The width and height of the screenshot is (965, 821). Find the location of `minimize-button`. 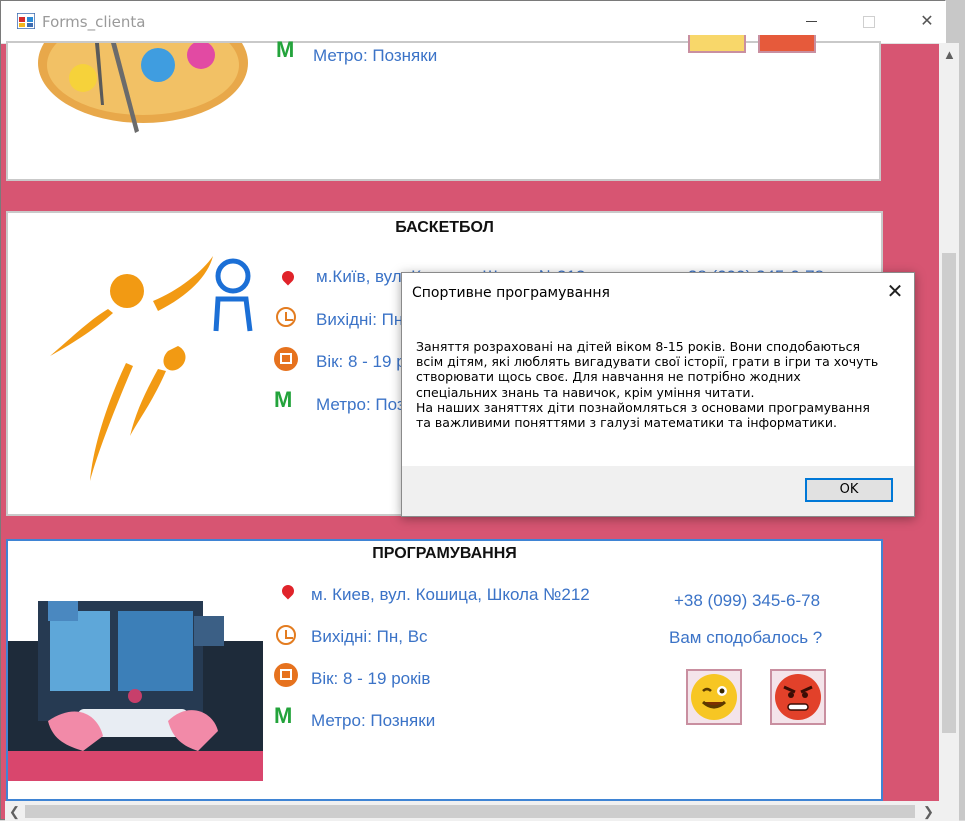

minimize-button is located at coordinates (811, 22).